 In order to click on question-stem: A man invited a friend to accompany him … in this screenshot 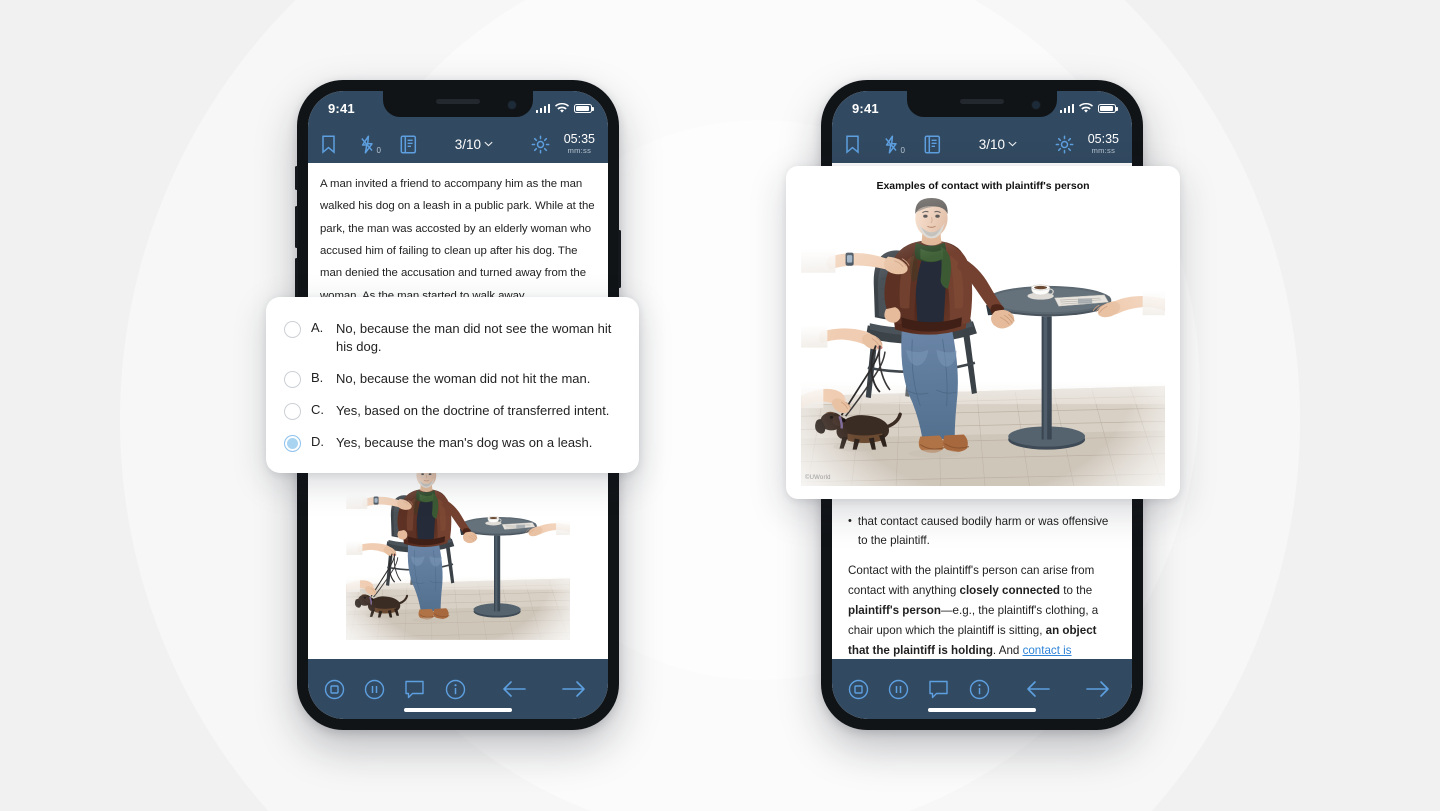, I will do `click(457, 240)`.